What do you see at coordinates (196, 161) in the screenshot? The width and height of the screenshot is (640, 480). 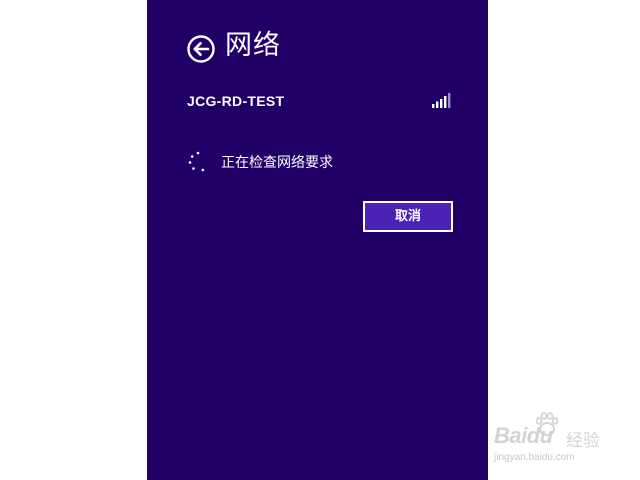 I see `loading-spinner-icon` at bounding box center [196, 161].